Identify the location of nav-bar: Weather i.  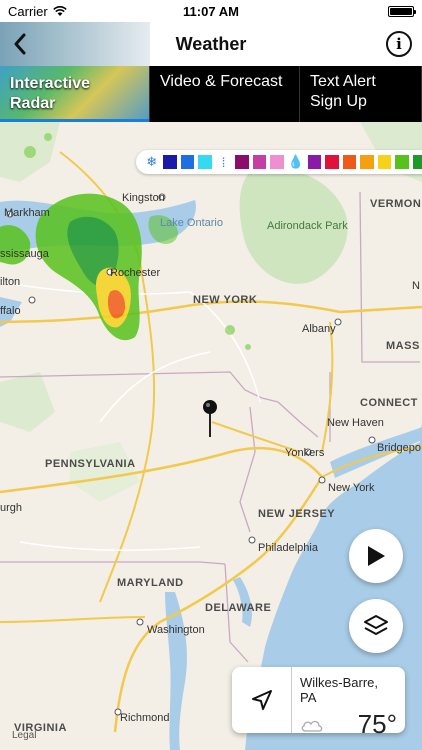
(211, 44).